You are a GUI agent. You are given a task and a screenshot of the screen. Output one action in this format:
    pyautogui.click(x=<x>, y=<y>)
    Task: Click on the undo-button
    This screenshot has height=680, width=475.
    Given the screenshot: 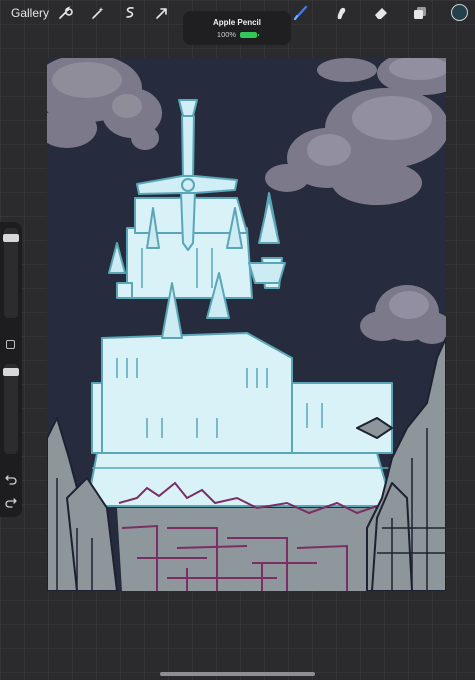 What is the action you would take?
    pyautogui.click(x=11, y=479)
    